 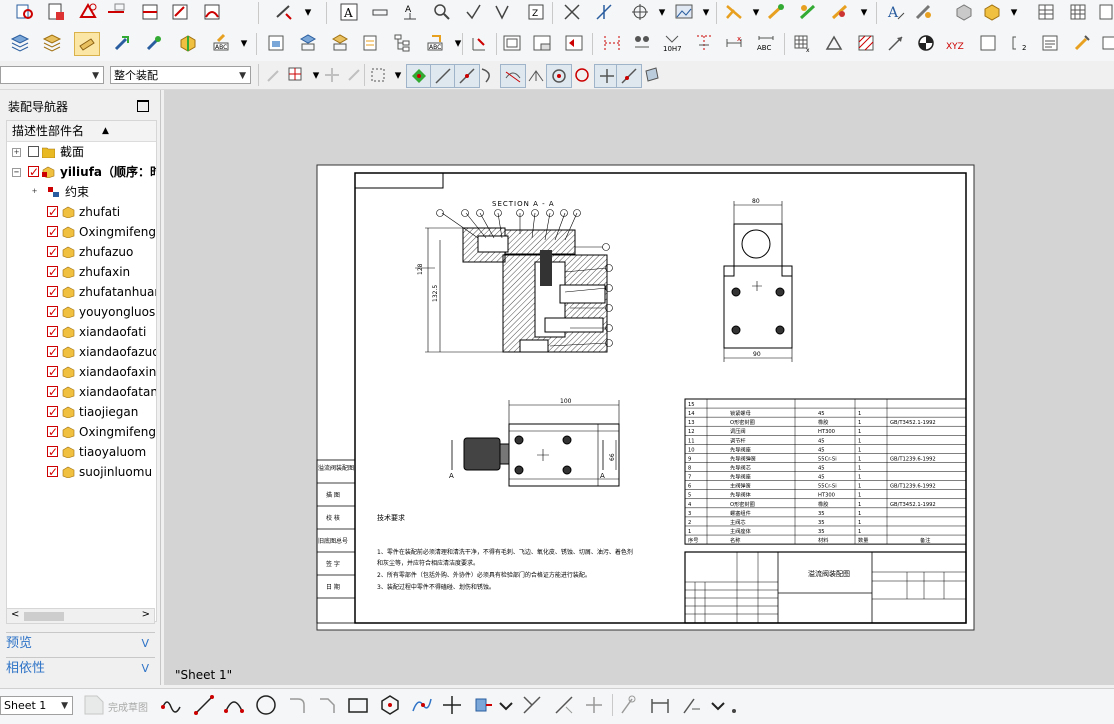 What do you see at coordinates (734, 43) in the screenshot?
I see `ordinate-dimension-icon: x` at bounding box center [734, 43].